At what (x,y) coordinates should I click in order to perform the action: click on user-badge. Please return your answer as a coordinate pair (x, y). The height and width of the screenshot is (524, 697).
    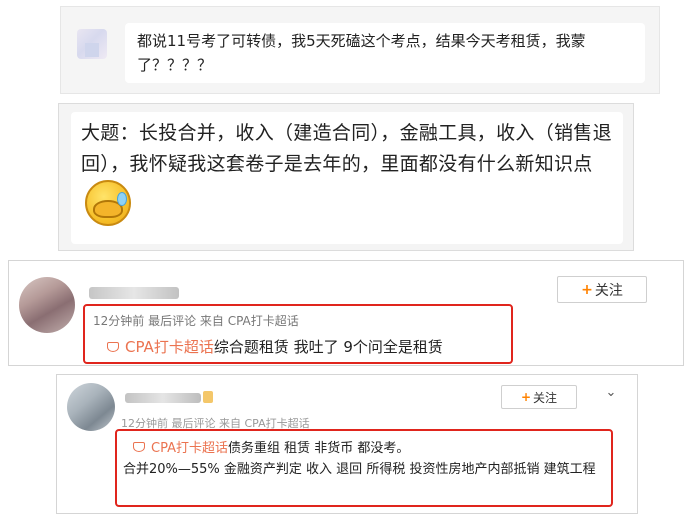
    Looking at the image, I should click on (208, 397).